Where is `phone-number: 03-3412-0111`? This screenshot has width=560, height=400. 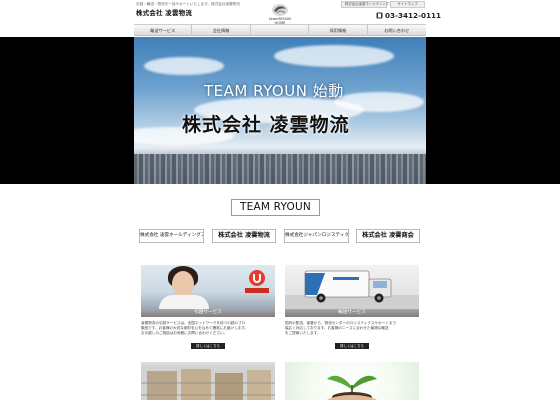
phone-number: 03-3412-0111 is located at coordinates (413, 15).